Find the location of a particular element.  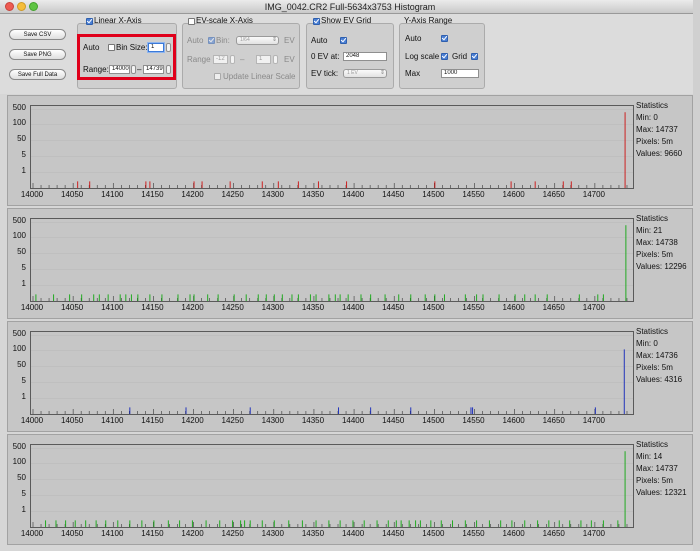

minimize-window-icon is located at coordinates (21, 6).